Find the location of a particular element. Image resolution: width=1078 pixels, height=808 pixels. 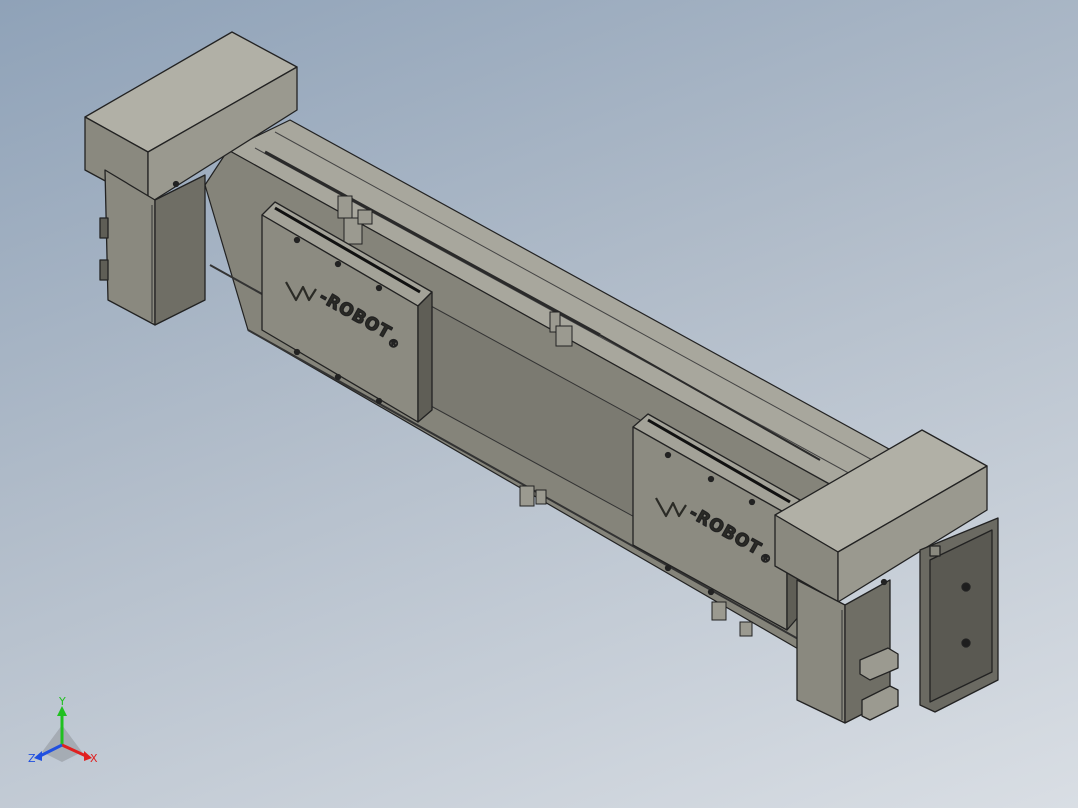

triad-x-label: X is located at coordinates (94, 758).